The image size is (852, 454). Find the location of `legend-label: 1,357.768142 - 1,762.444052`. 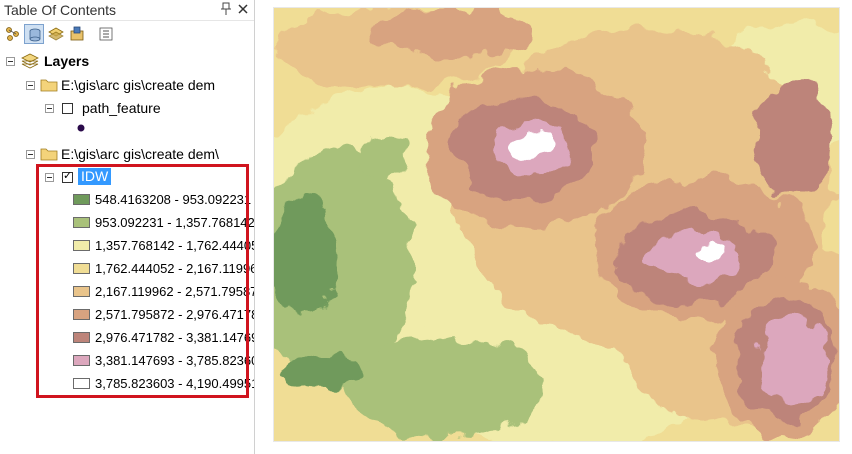

legend-label: 1,357.768142 - 1,762.444052 is located at coordinates (175, 245).